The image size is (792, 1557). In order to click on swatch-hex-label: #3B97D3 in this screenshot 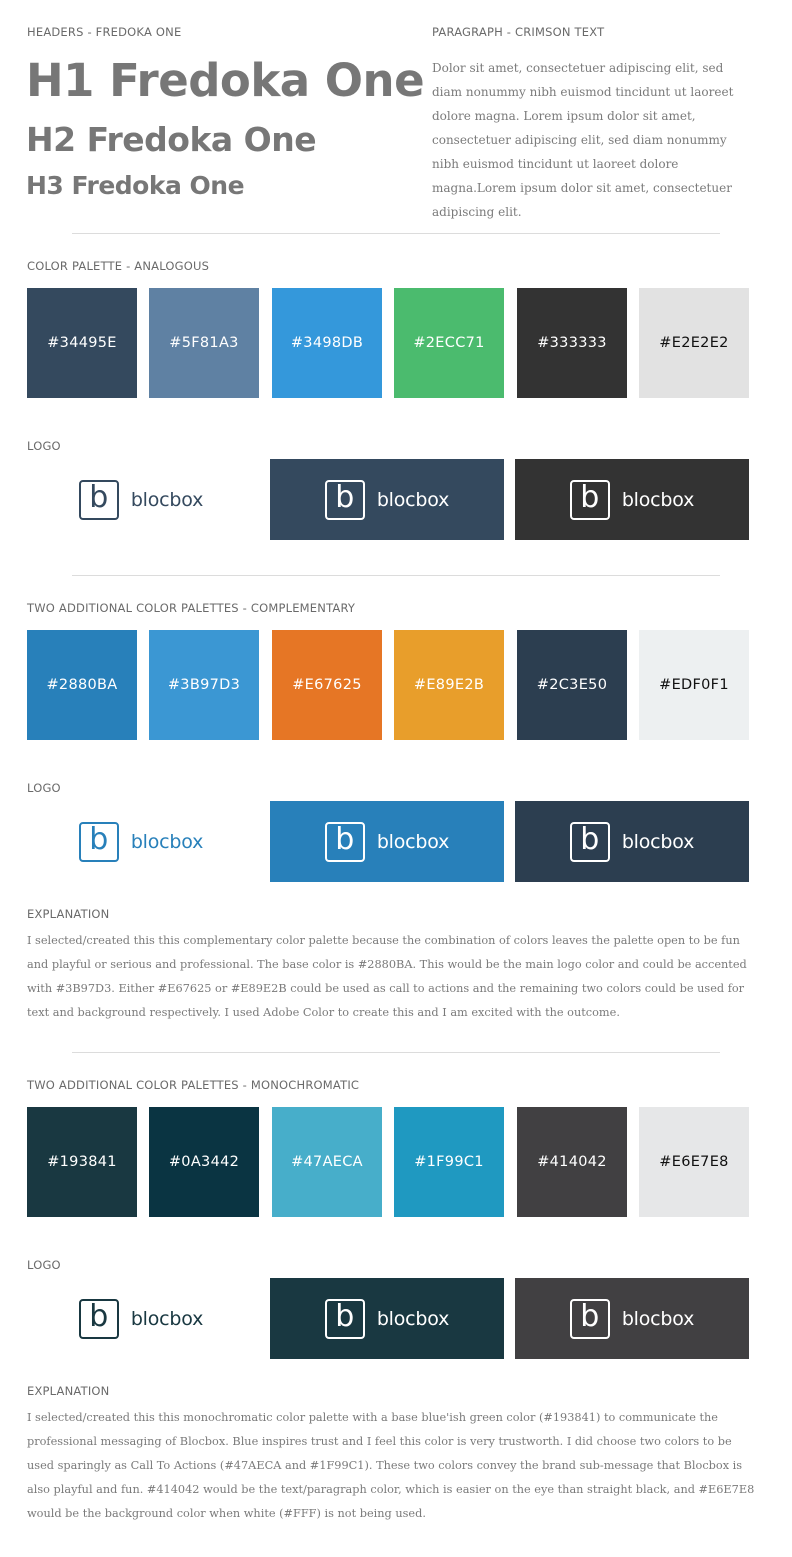, I will do `click(204, 685)`.